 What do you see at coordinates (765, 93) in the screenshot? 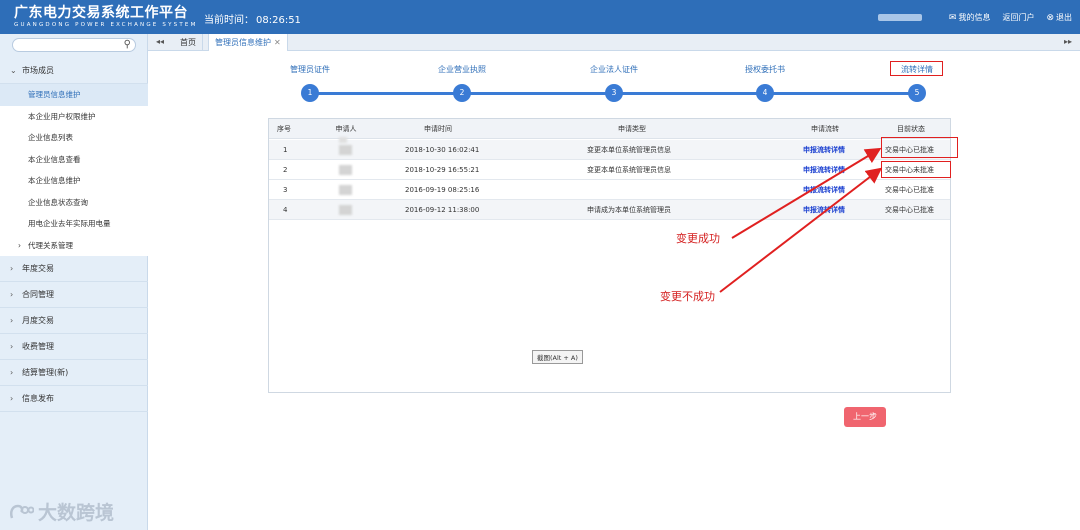
I see `step-dot-4: 4` at bounding box center [765, 93].